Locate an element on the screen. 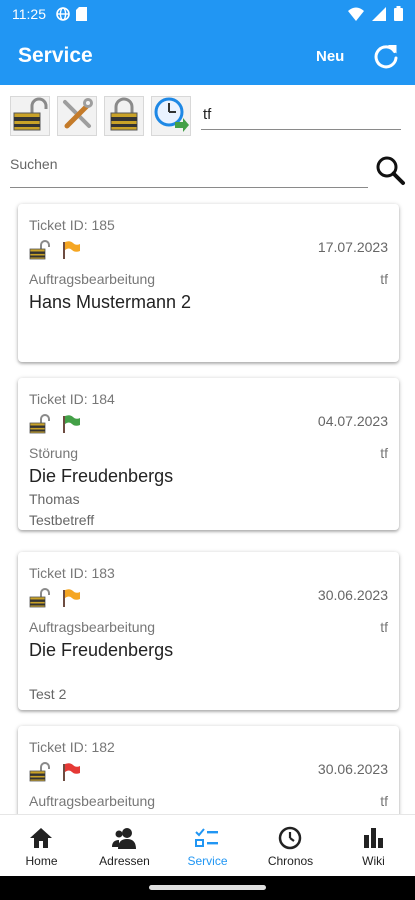 This screenshot has height=900, width=415. ticket-subject: Test 2 is located at coordinates (48, 694).